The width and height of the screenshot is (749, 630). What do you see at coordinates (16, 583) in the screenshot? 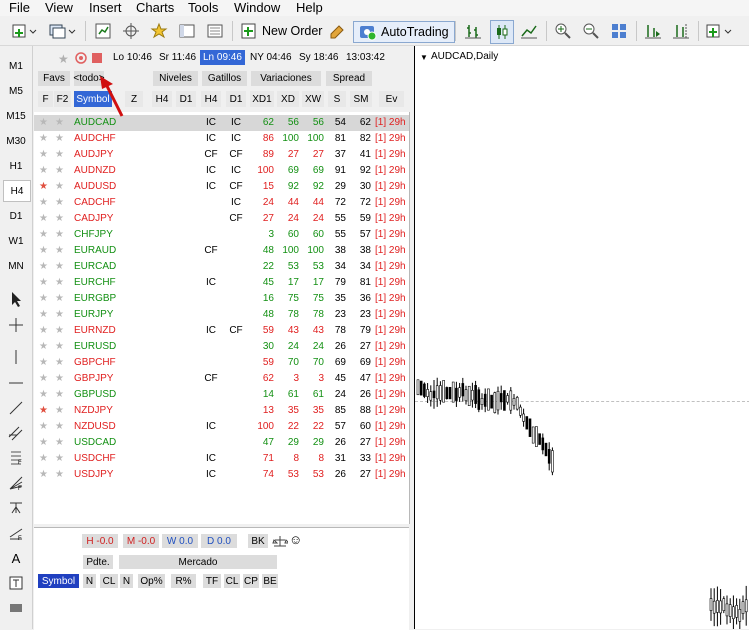
I see `text-label-tool` at bounding box center [16, 583].